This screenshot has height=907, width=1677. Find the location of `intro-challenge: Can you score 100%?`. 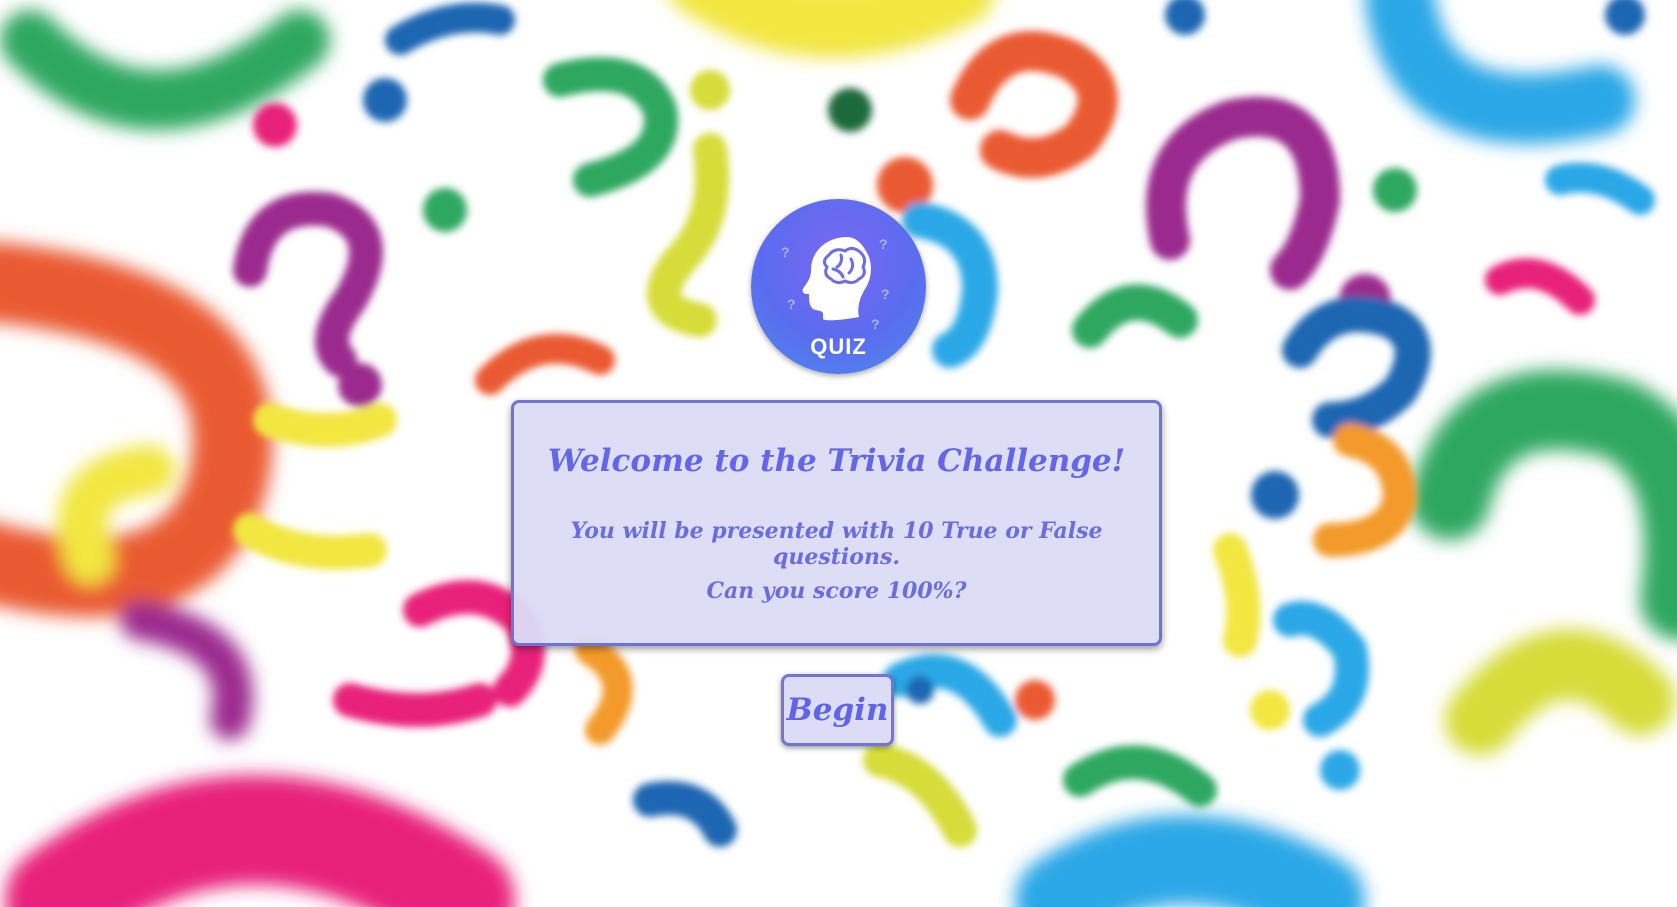

intro-challenge: Can you score 100%? is located at coordinates (836, 591).